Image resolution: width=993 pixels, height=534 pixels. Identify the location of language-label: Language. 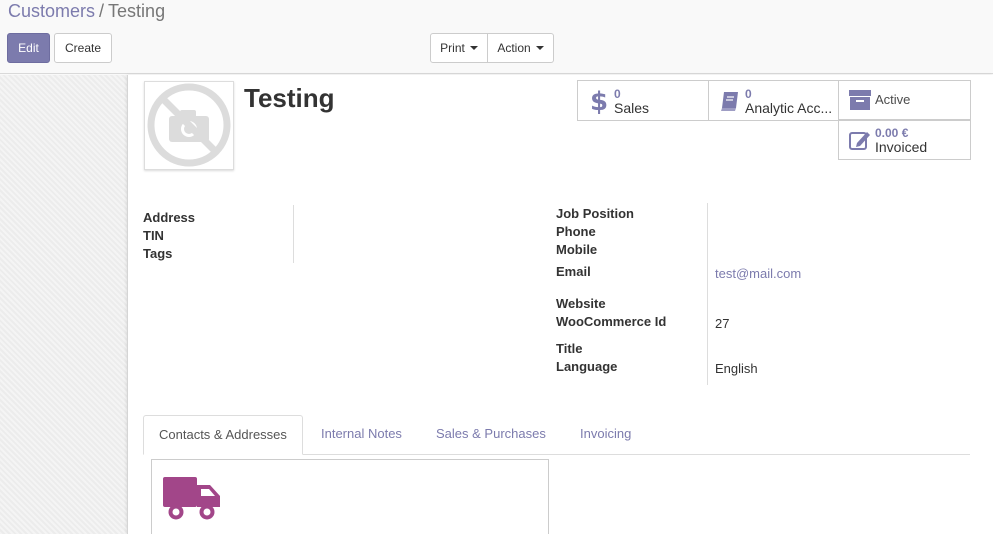
(587, 366).